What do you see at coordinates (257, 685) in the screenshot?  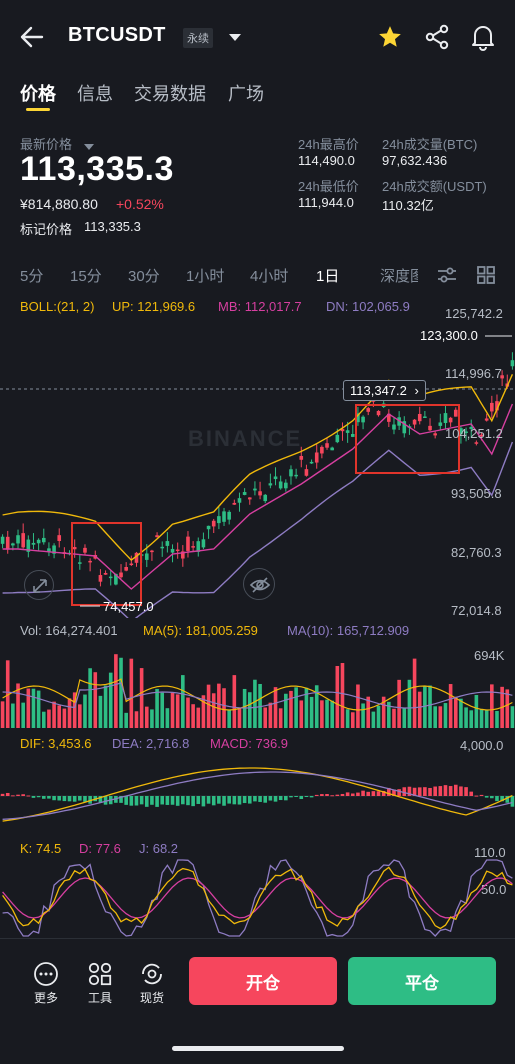 I see `volume-chart` at bounding box center [257, 685].